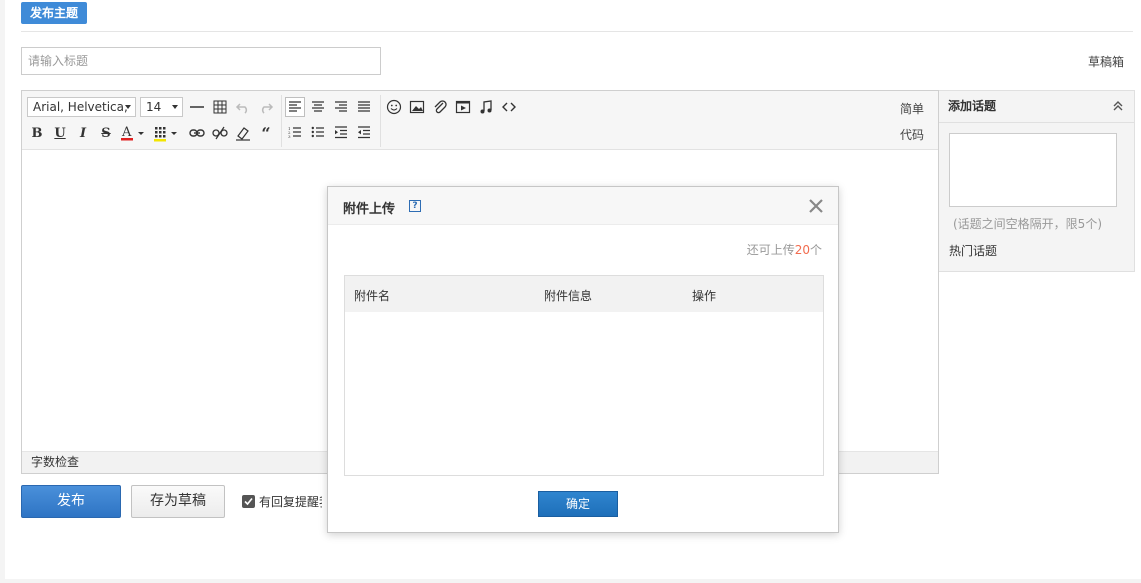 The height and width of the screenshot is (583, 1141). I want to click on bullet-list-icon, so click(317, 132).